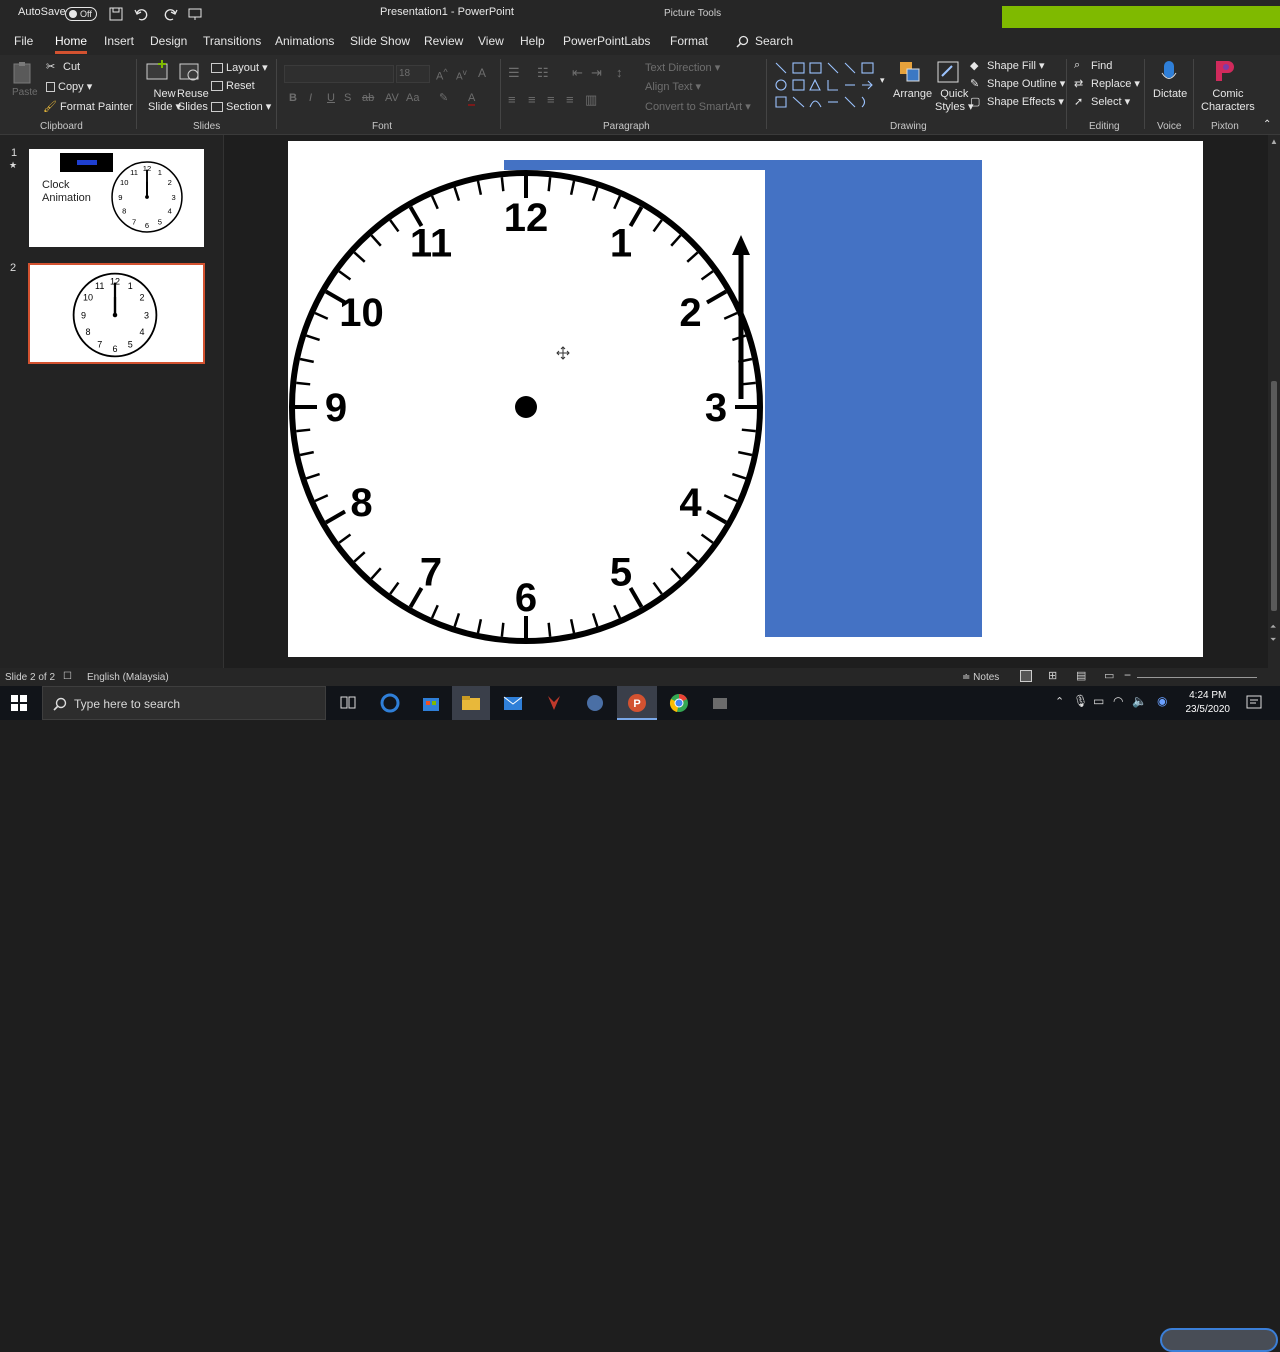 Image resolution: width=1280 pixels, height=1352 pixels. Describe the element at coordinates (141, 14) in the screenshot. I see `undo-icon` at that location.